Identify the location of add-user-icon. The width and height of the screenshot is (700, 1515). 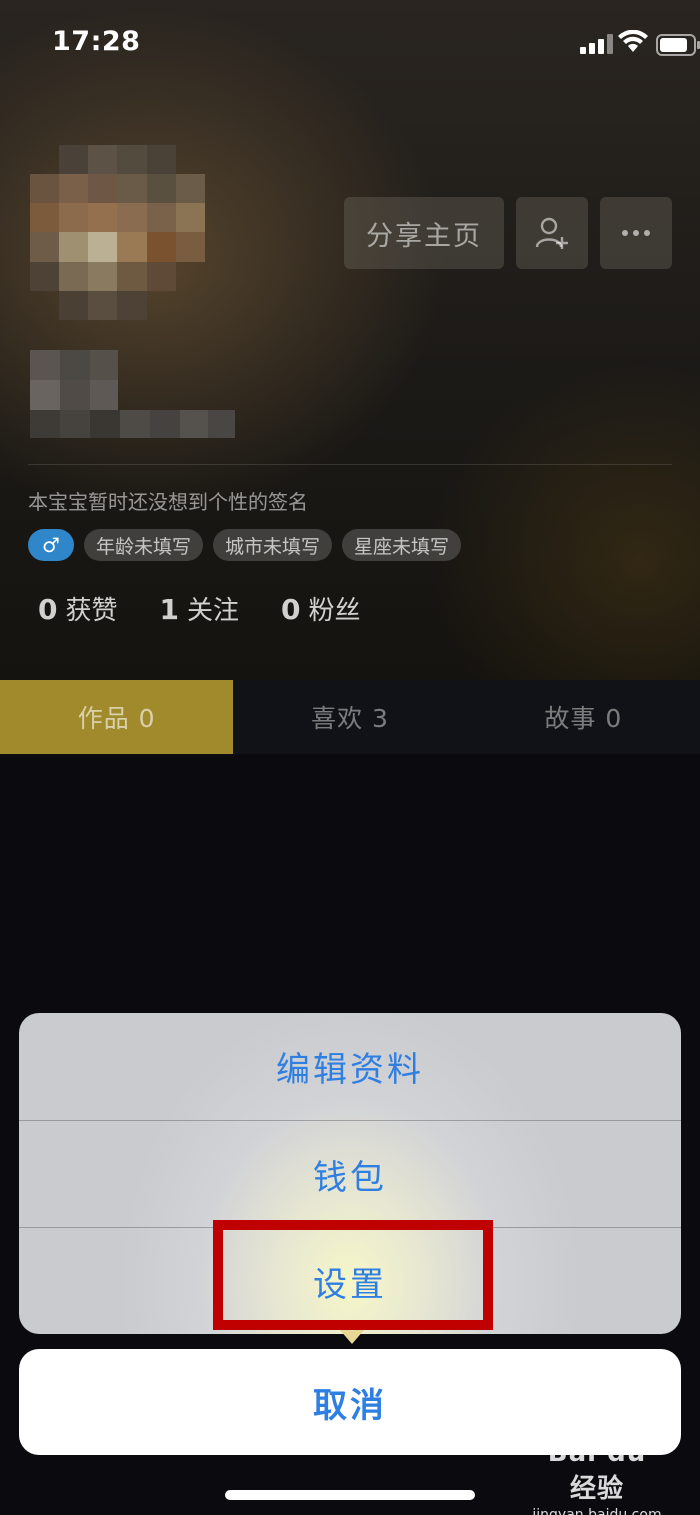
(551, 233).